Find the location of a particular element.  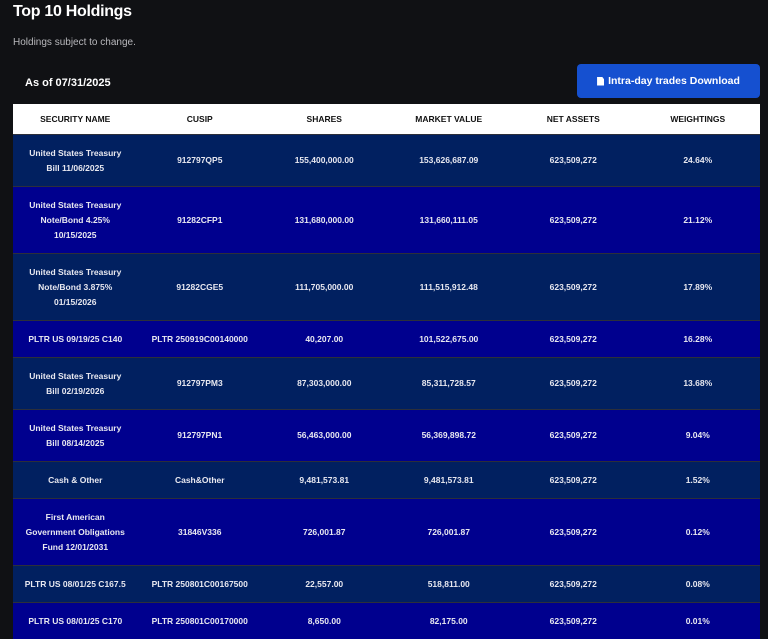

cell-cusip: 912797QP5 is located at coordinates (200, 161).